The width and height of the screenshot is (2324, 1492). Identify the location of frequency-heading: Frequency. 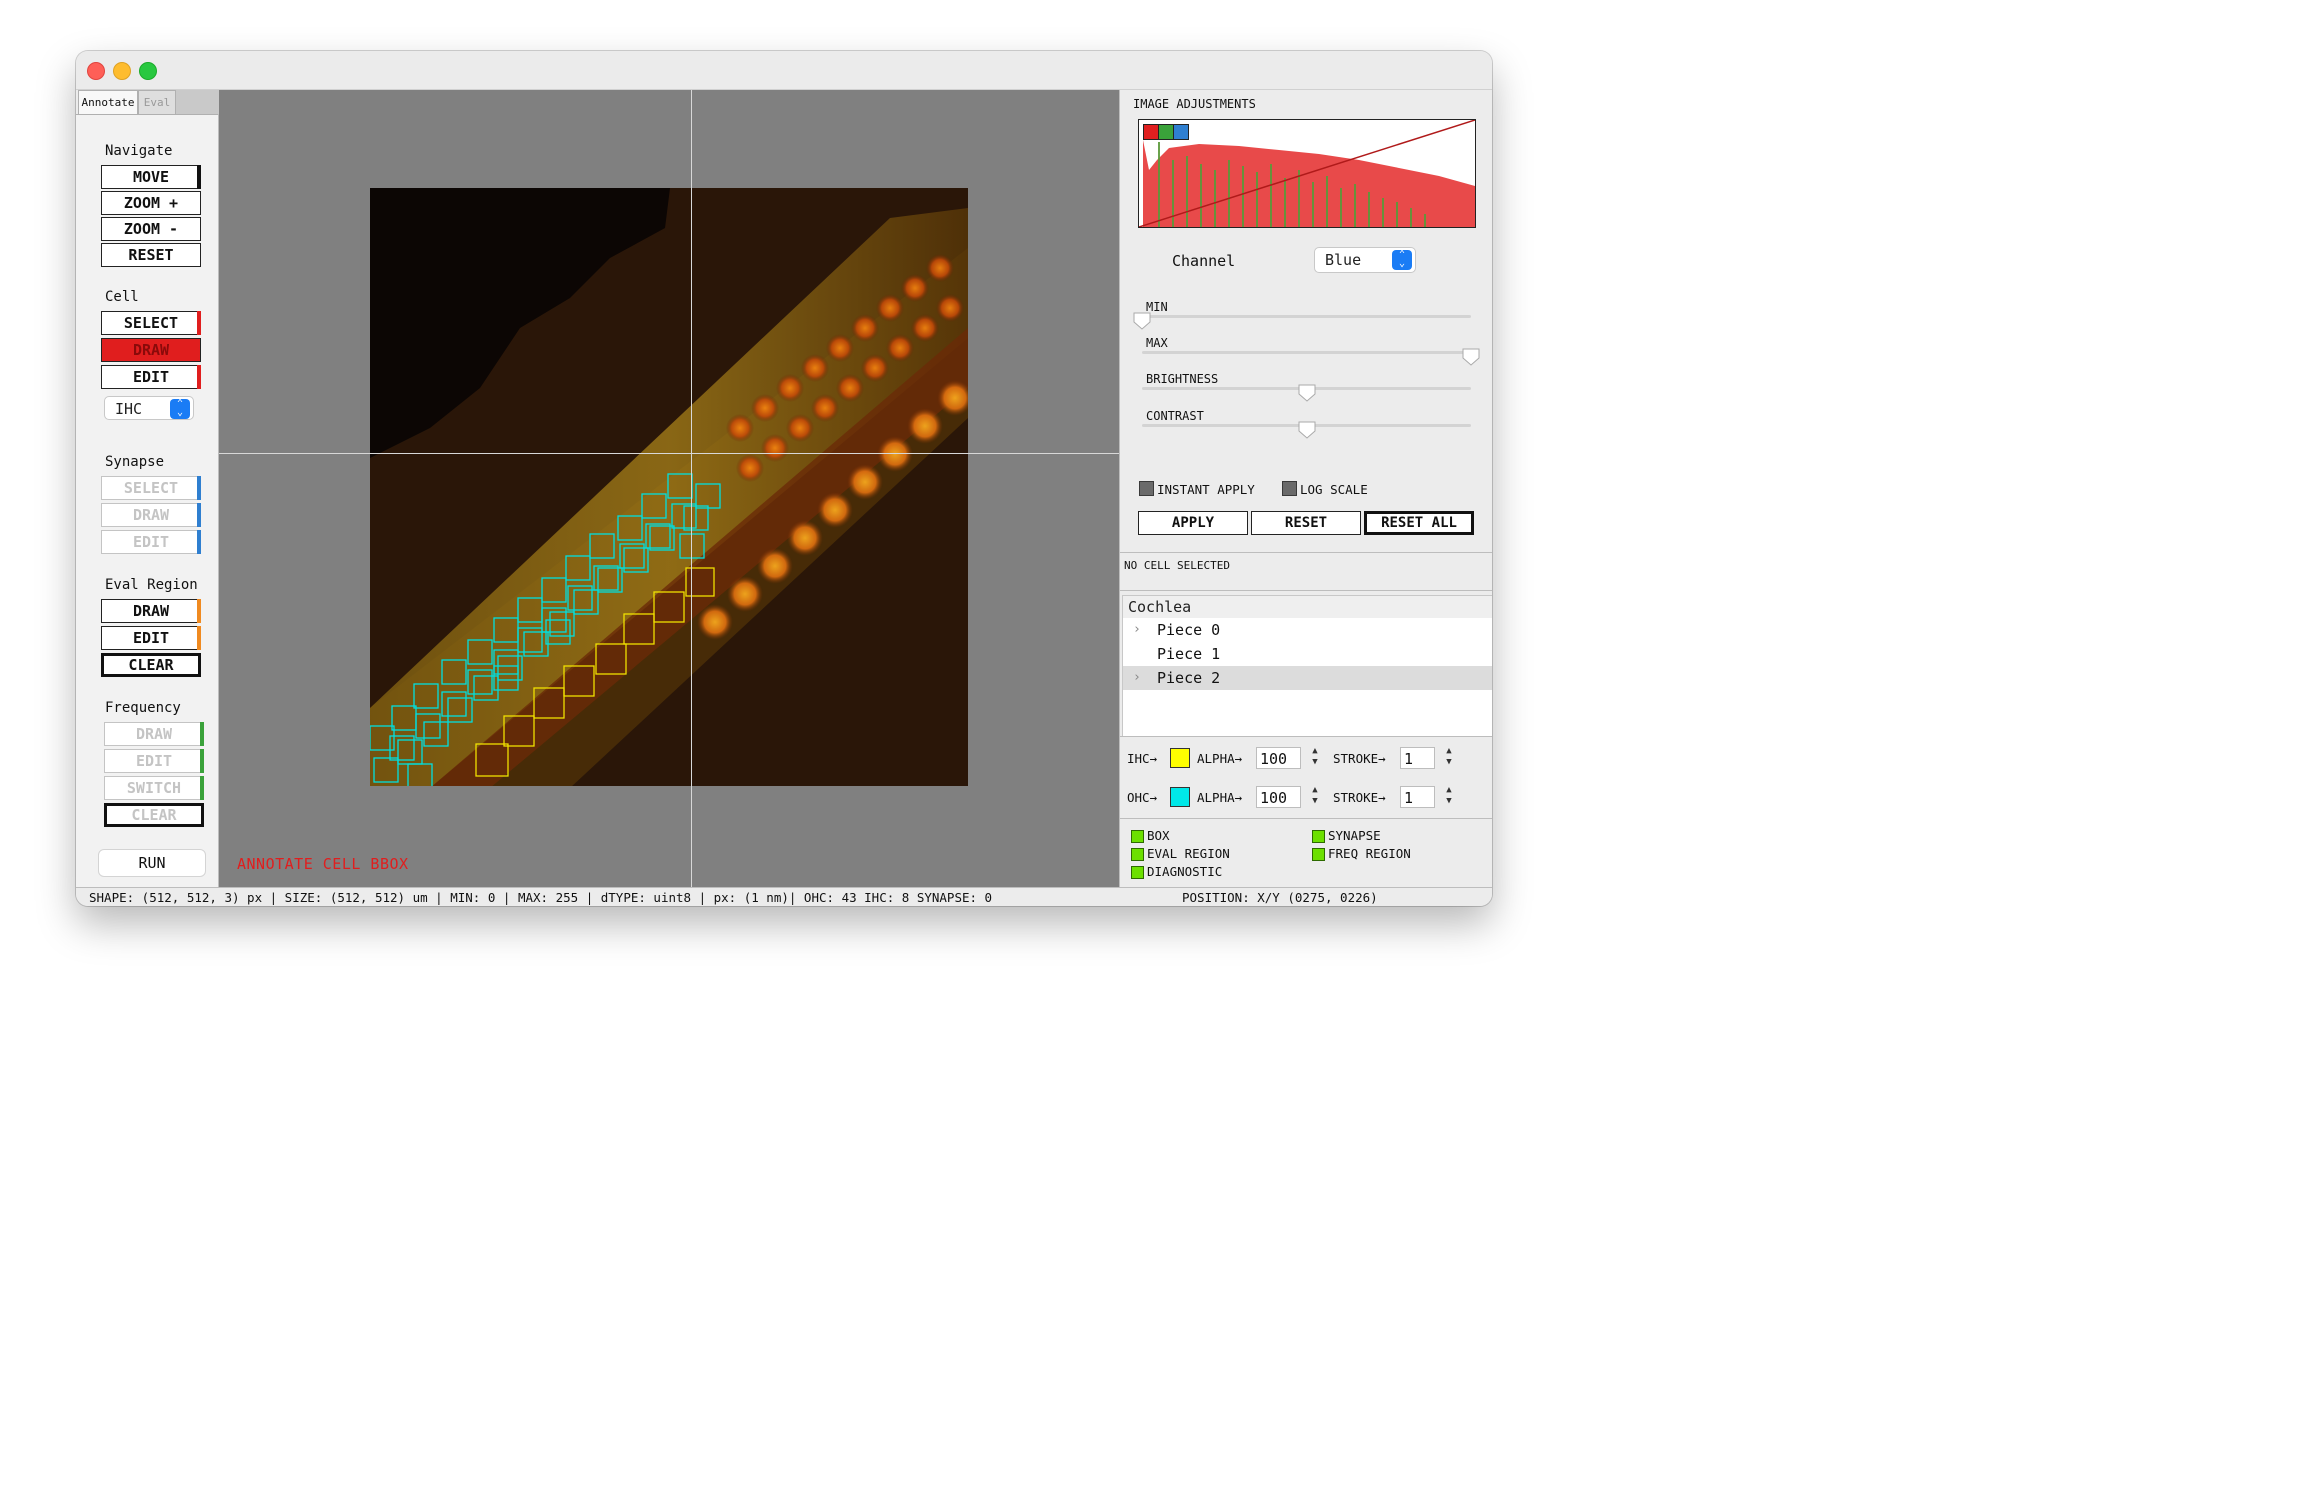
(143, 708).